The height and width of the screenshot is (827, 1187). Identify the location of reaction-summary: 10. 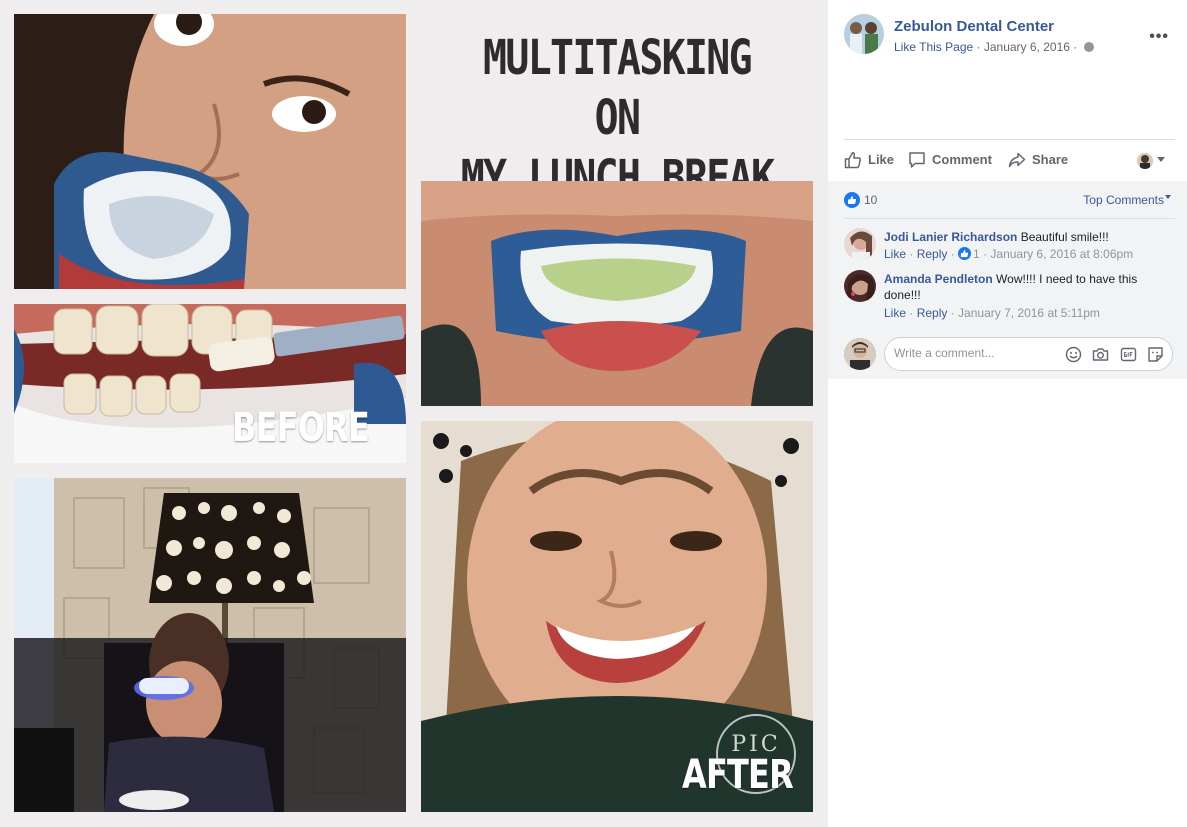
(860, 200).